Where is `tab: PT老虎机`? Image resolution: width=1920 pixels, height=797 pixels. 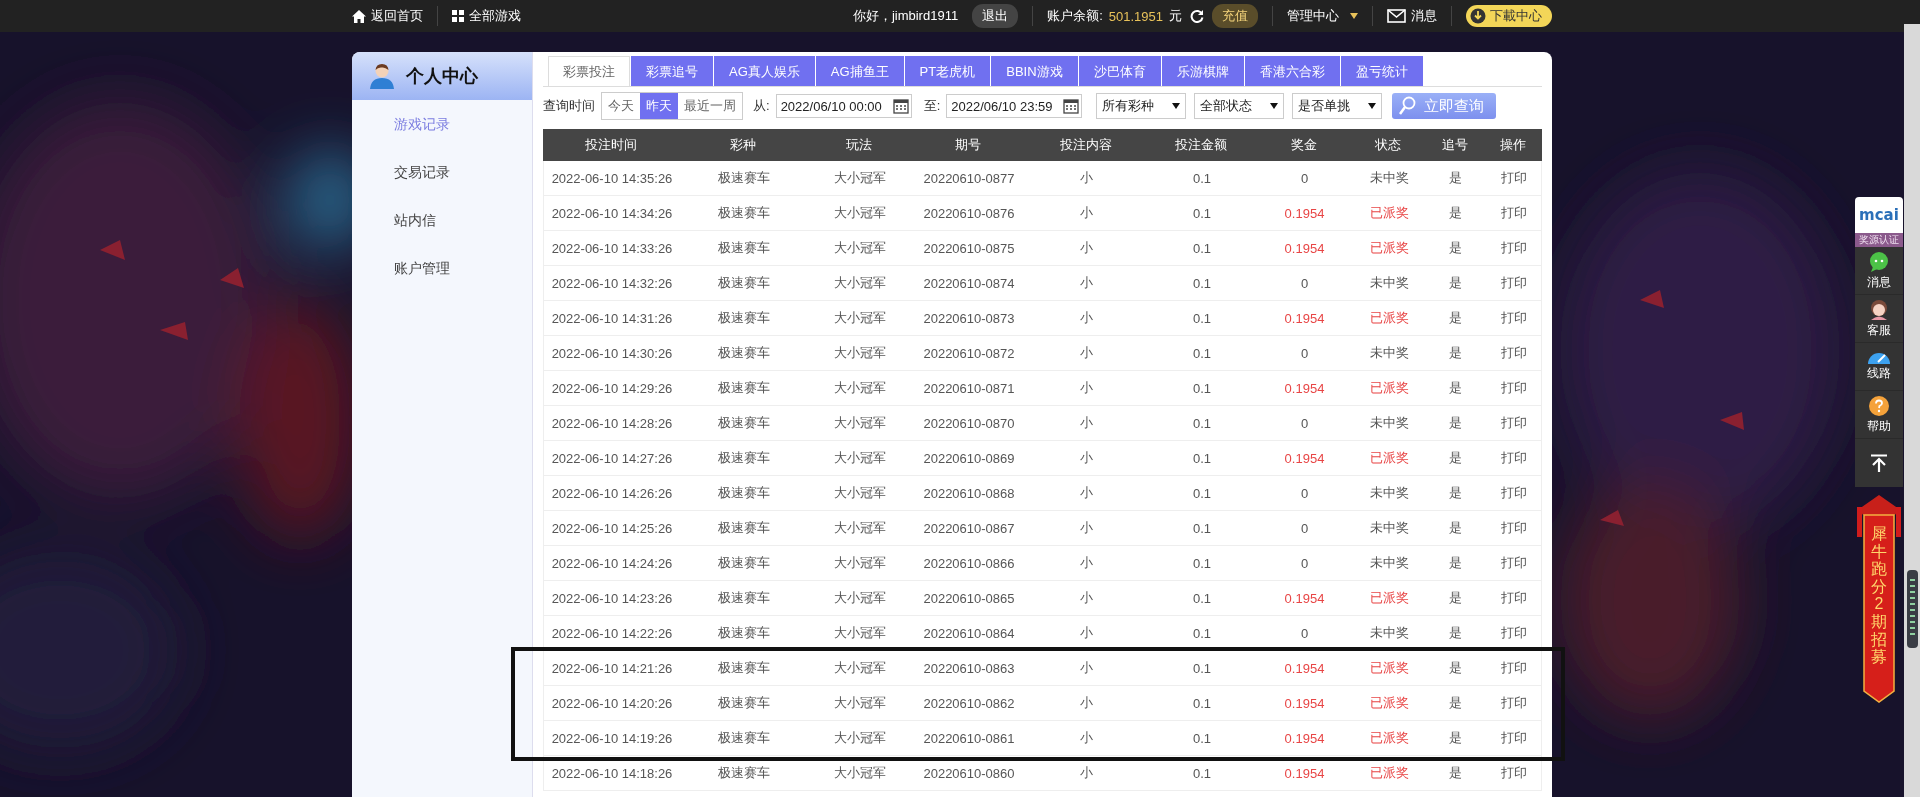 tab: PT老虎机 is located at coordinates (947, 71).